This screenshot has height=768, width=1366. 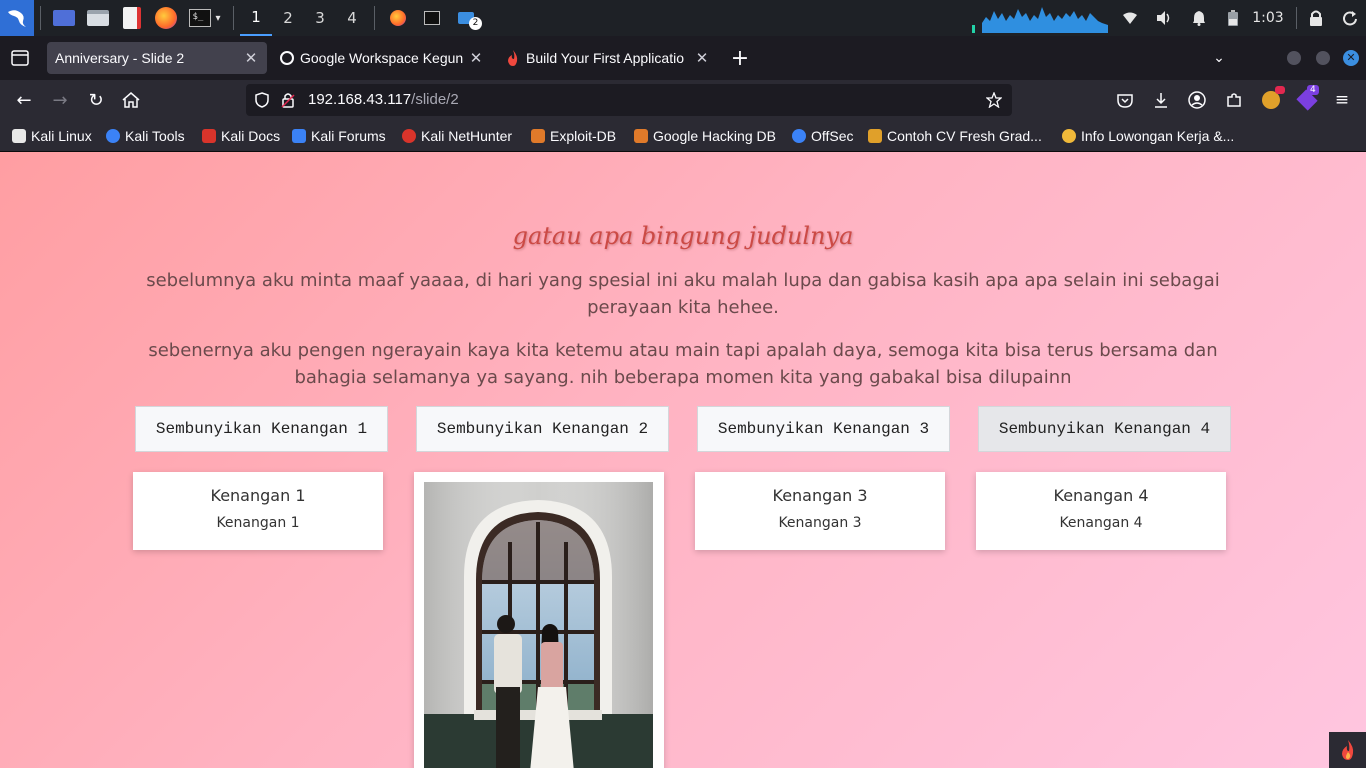 I want to click on bookmark-offsec: OffSec, so click(x=823, y=136).